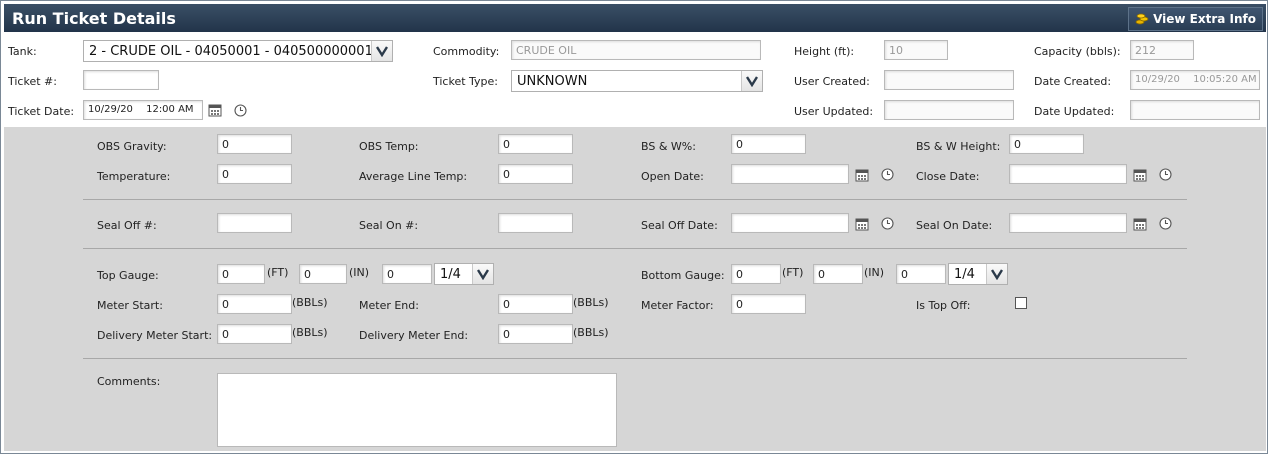 The width and height of the screenshot is (1268, 454). I want to click on delivery-meter-start-input: 0, so click(254, 334).